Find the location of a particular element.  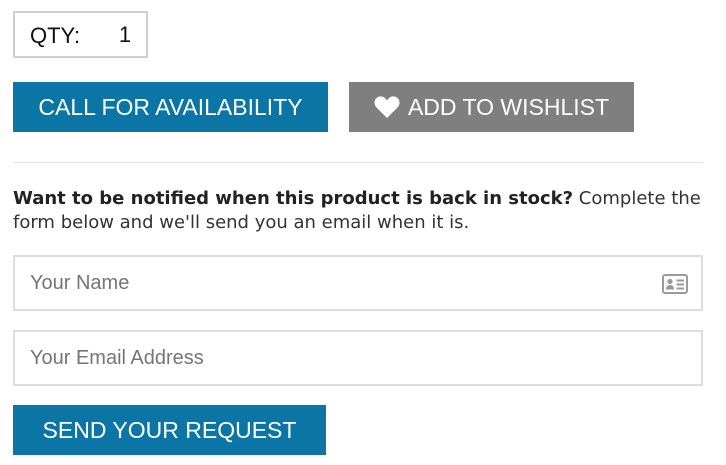

call-for-availability-label: CALL FOR AVAILABILITY is located at coordinates (170, 106).